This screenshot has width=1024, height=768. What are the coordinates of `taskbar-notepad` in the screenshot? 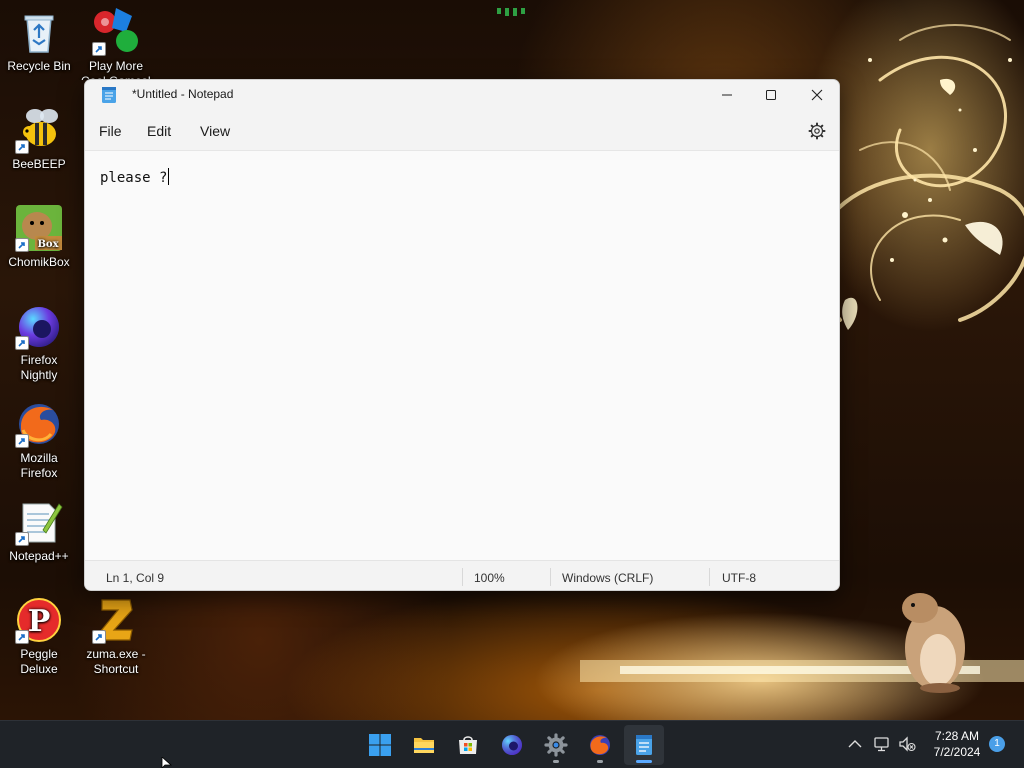 It's located at (644, 745).